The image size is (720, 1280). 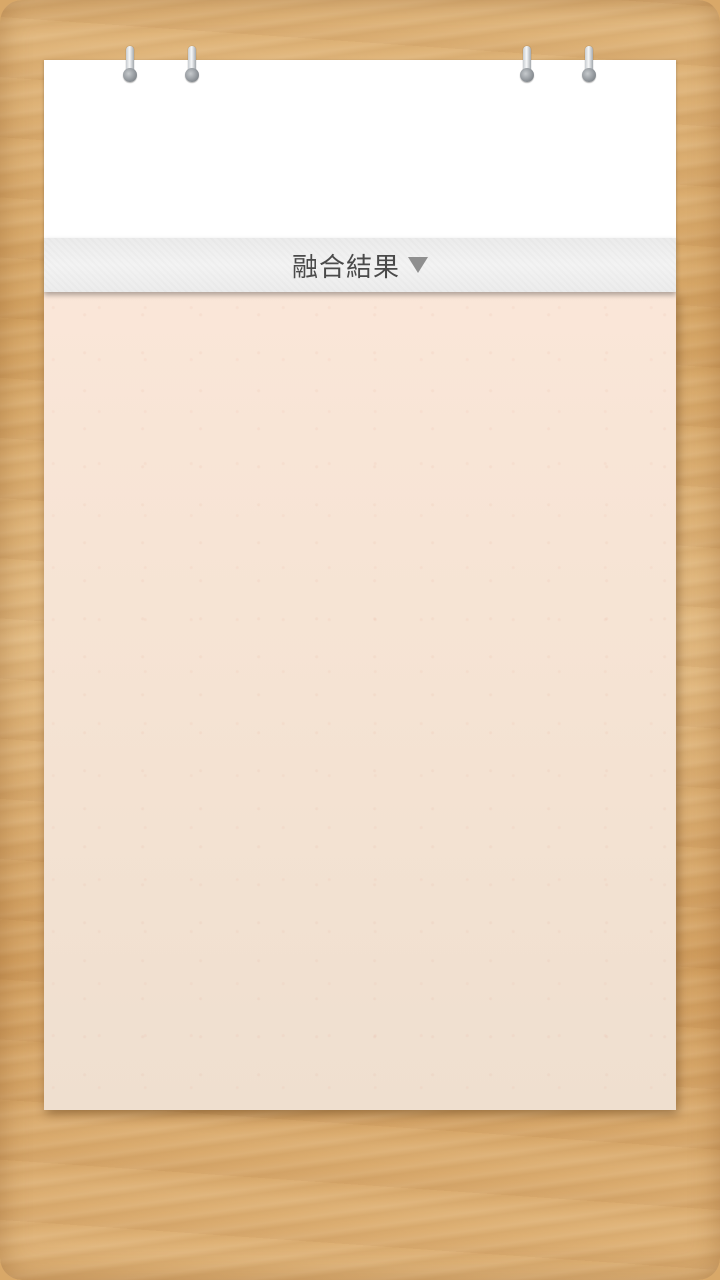 What do you see at coordinates (418, 265) in the screenshot?
I see `triangle-down-icon` at bounding box center [418, 265].